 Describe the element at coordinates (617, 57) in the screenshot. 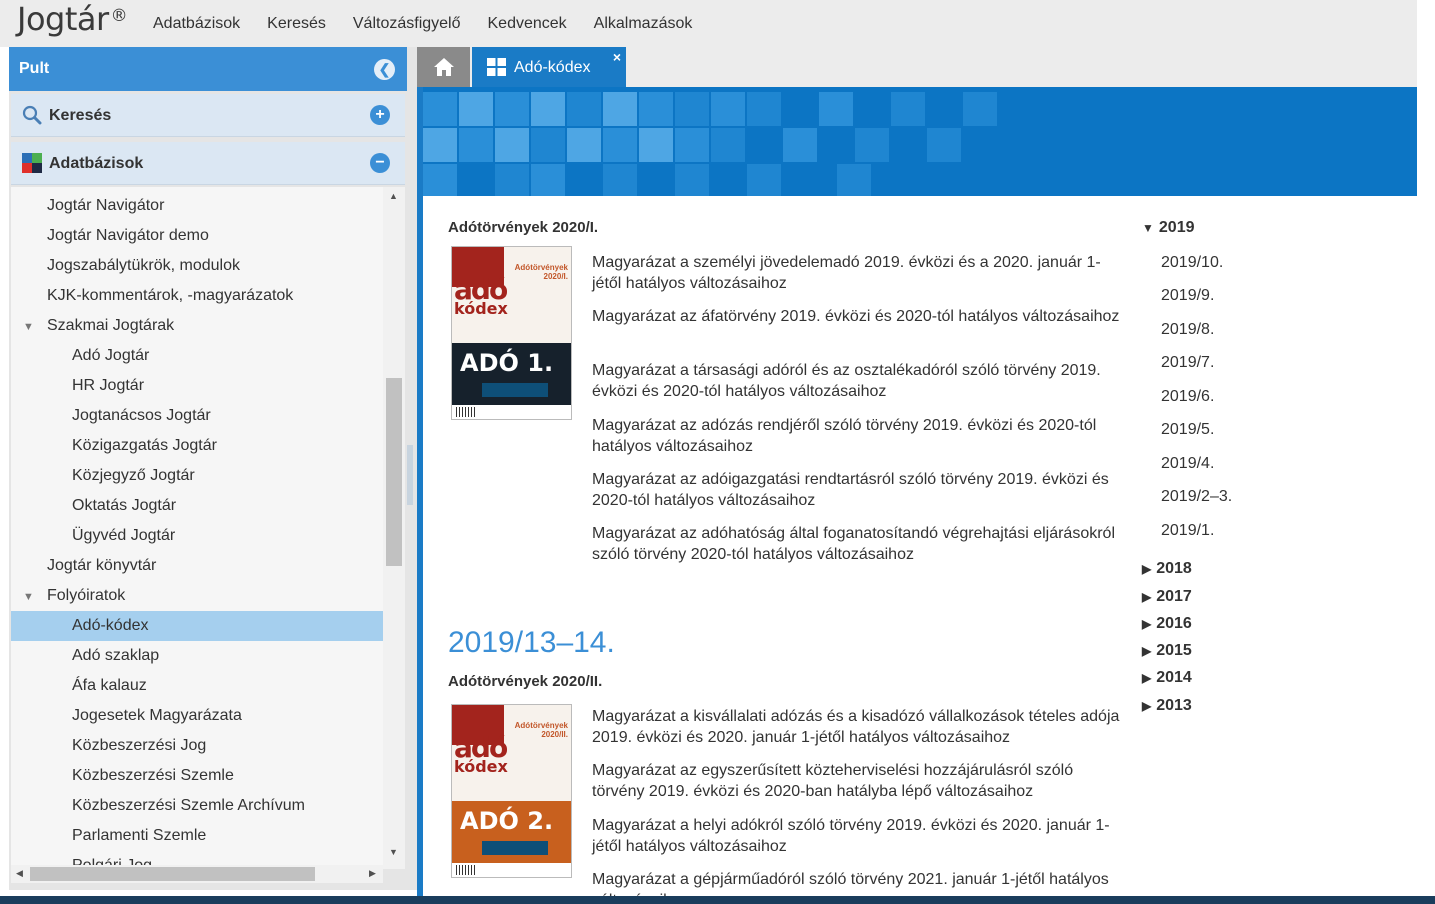

I see `close-tab-icon: ×` at that location.